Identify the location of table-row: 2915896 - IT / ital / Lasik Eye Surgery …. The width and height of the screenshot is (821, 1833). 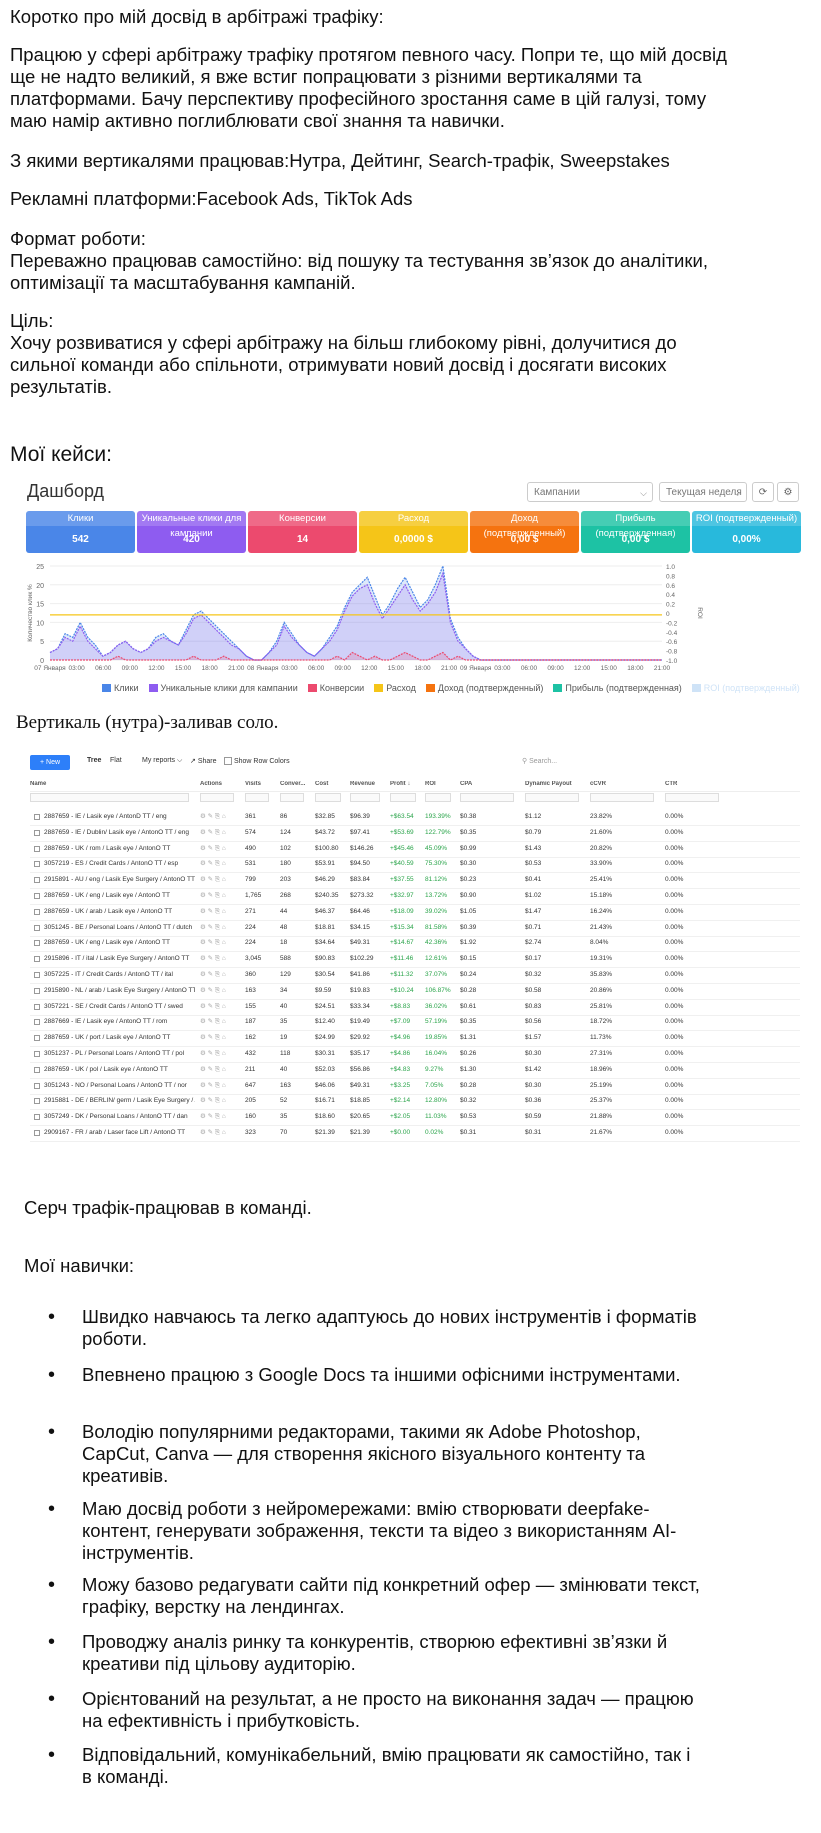
(415, 960).